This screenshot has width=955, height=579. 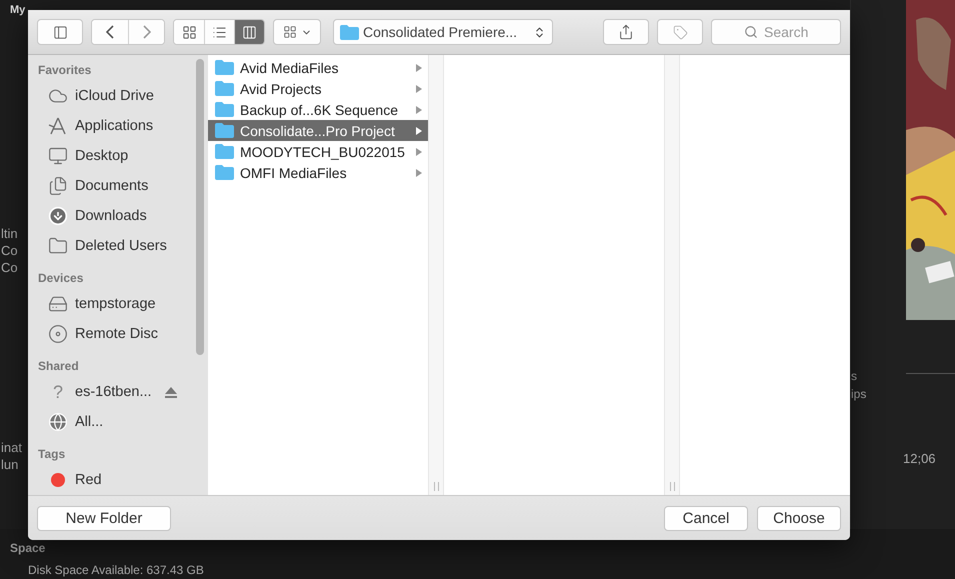 I want to click on search-icon, so click(x=751, y=32).